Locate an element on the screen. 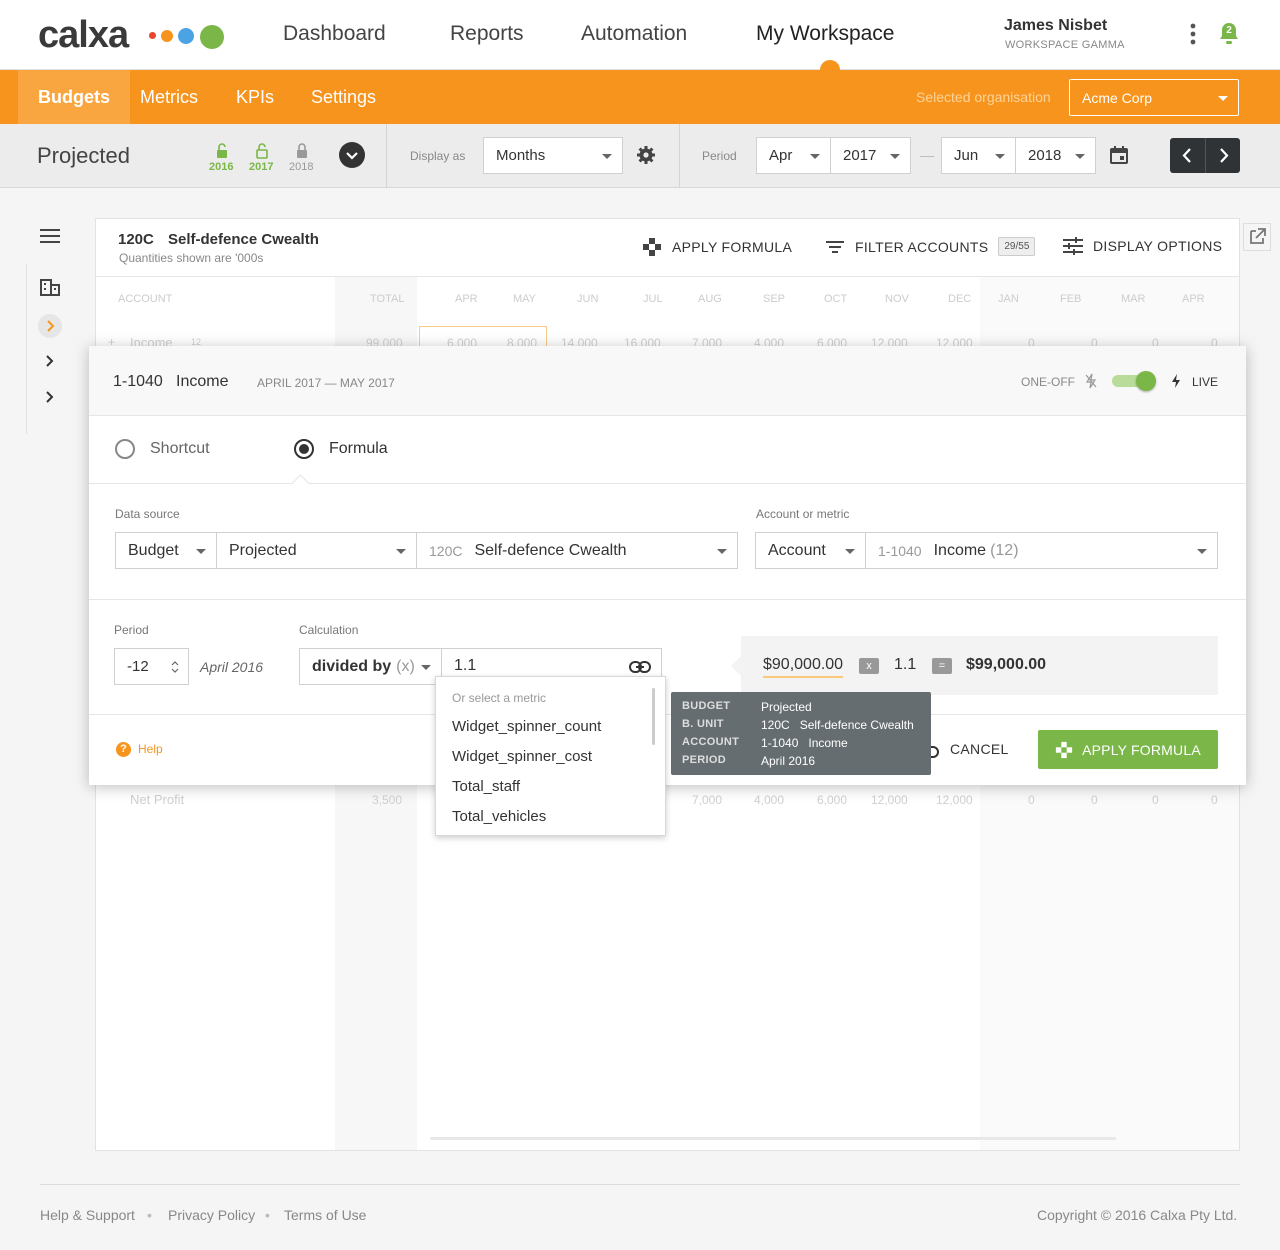 The width and height of the screenshot is (1280, 1250). col-header: SEP is located at coordinates (774, 299).